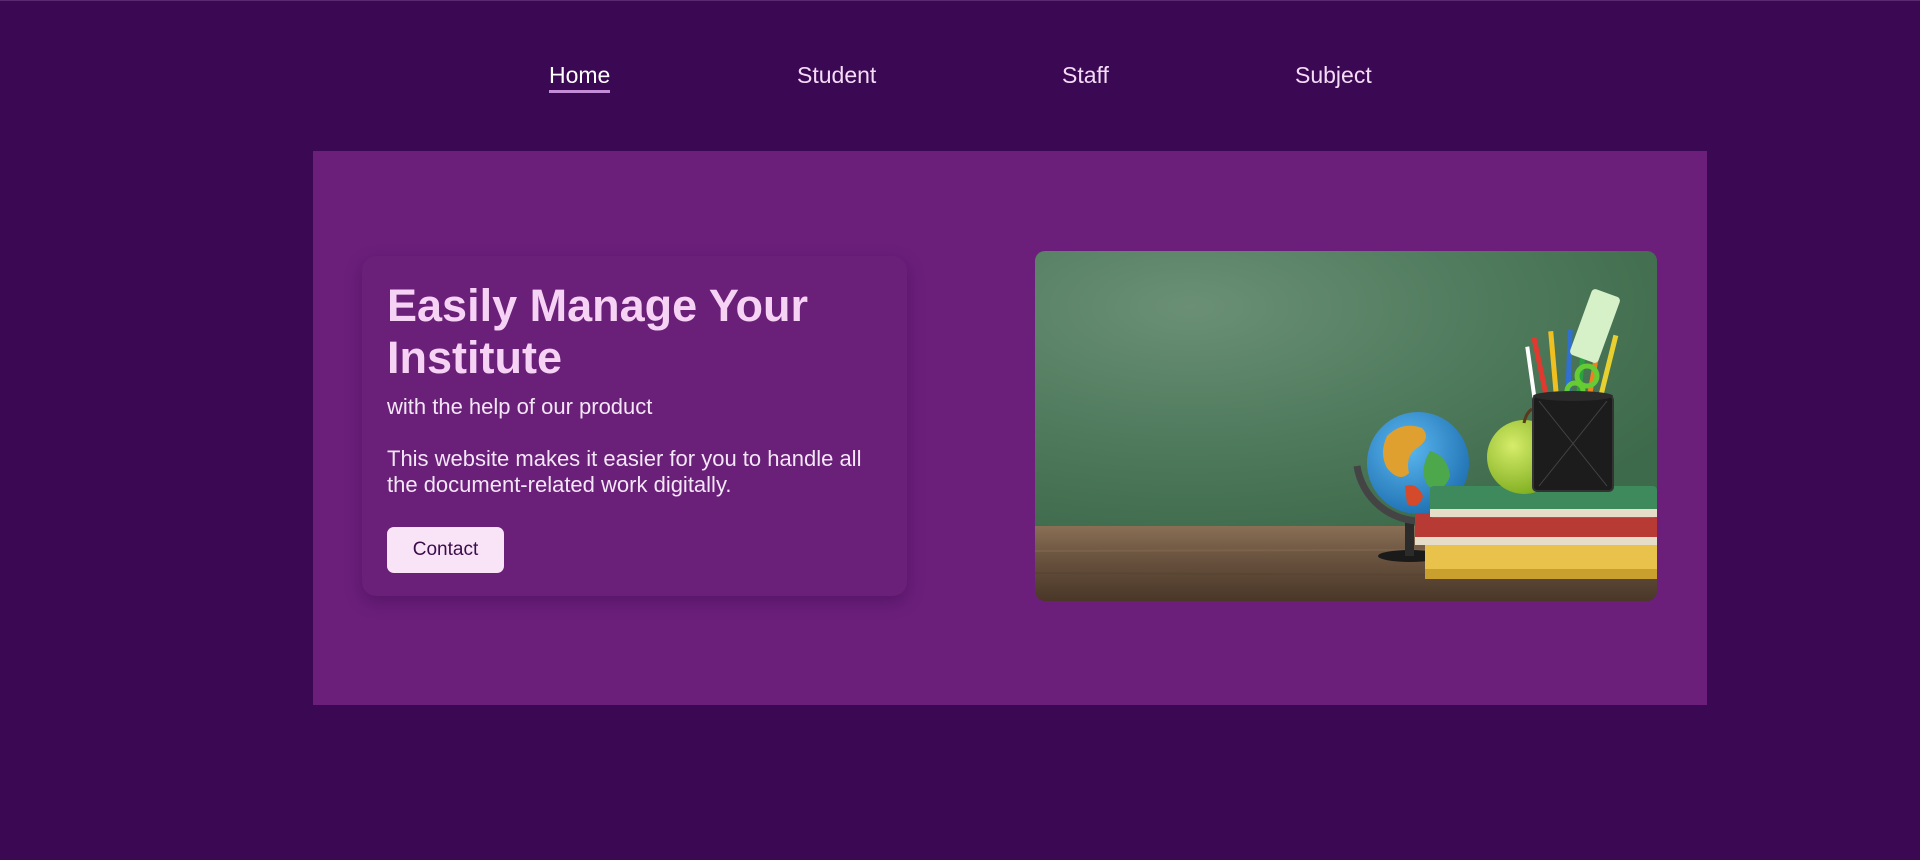 The height and width of the screenshot is (860, 1920). Describe the element at coordinates (1333, 75) in the screenshot. I see `nav-link-subject: Subject` at that location.